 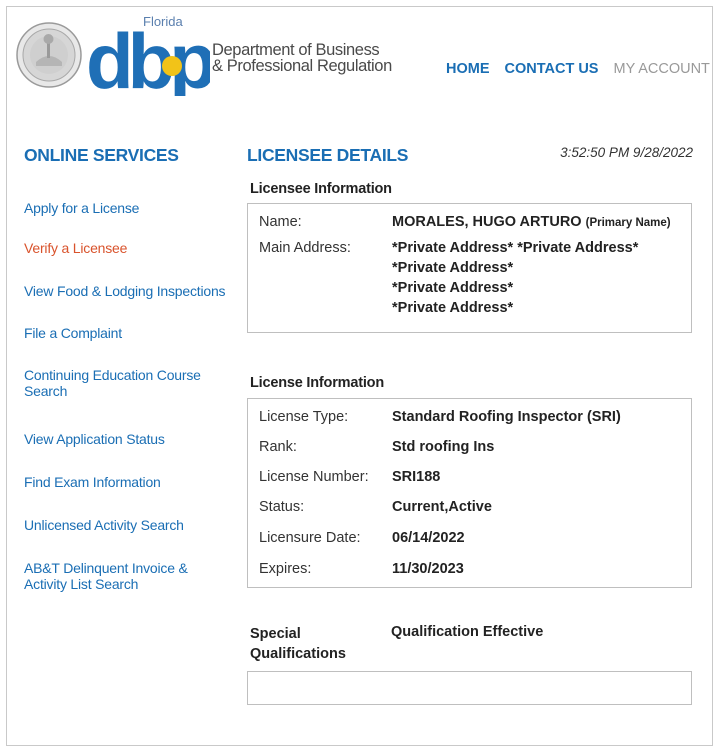 I want to click on sidebar-item-application-status: View Application Status, so click(x=94, y=439).